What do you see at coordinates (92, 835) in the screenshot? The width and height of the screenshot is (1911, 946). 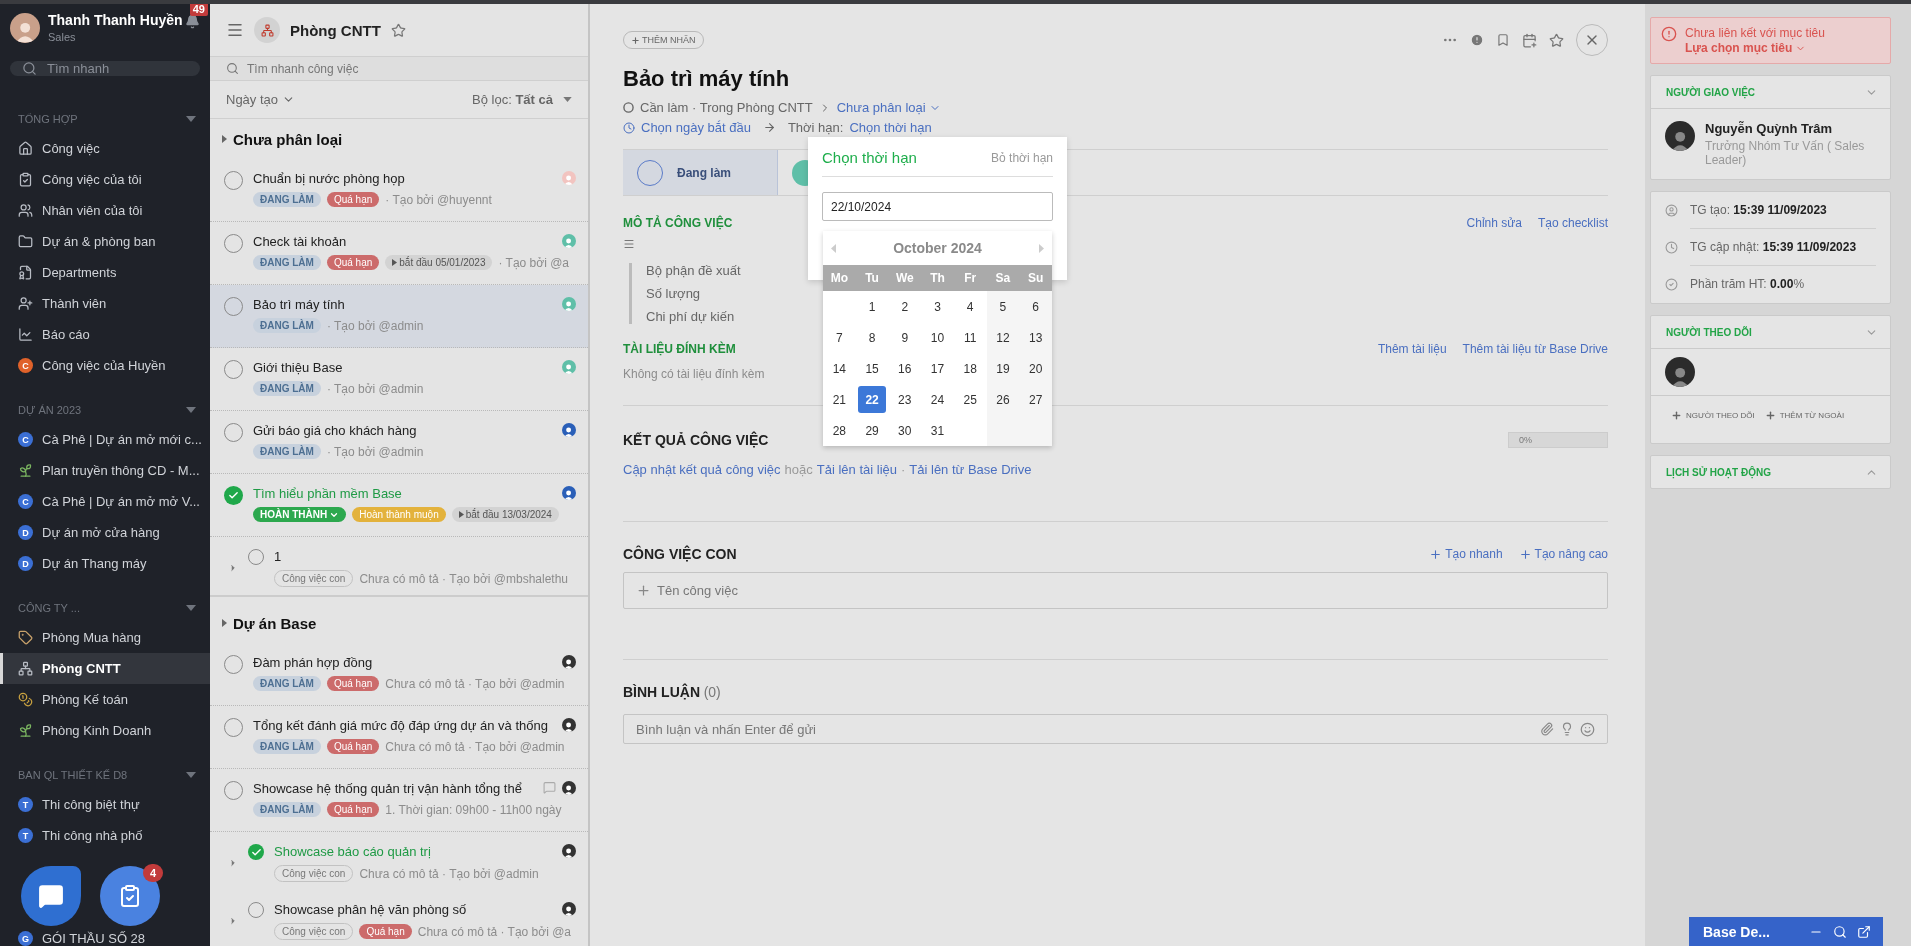 I see `sidebar-item-label: Thi công nhà phố` at bounding box center [92, 835].